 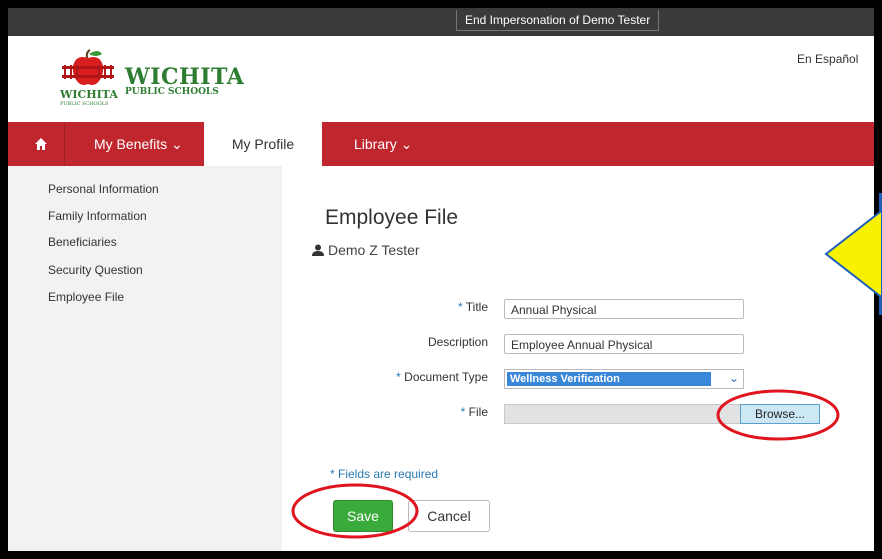 What do you see at coordinates (623, 414) in the screenshot?
I see `file-path-field` at bounding box center [623, 414].